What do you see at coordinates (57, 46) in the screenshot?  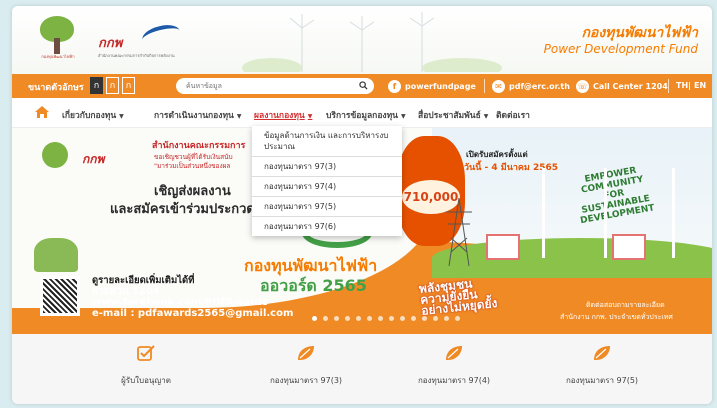 I see `tree-trunk` at bounding box center [57, 46].